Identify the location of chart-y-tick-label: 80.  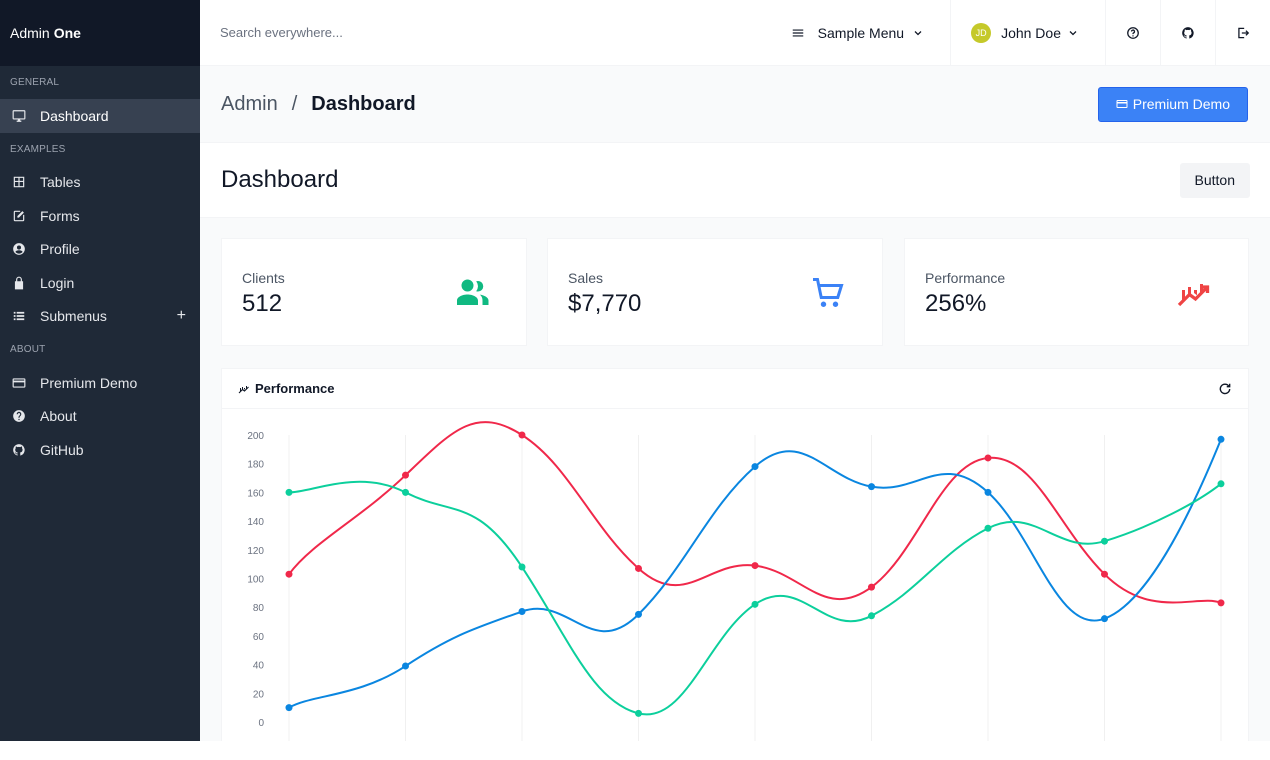
(259, 608).